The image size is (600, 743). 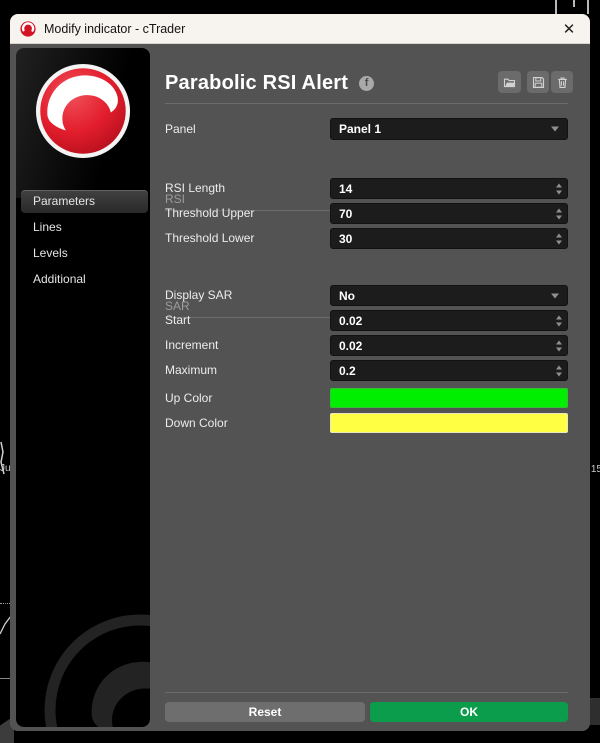 I want to click on input-value: 0.2, so click(x=347, y=370).